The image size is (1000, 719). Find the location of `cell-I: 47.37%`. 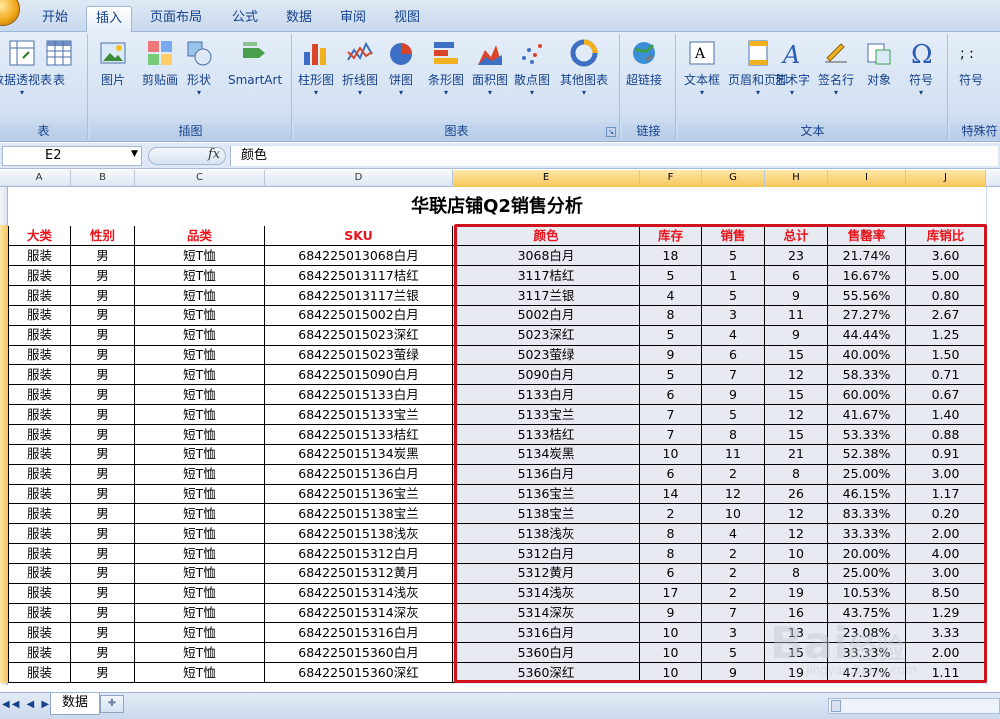

cell-I: 47.37% is located at coordinates (867, 673).